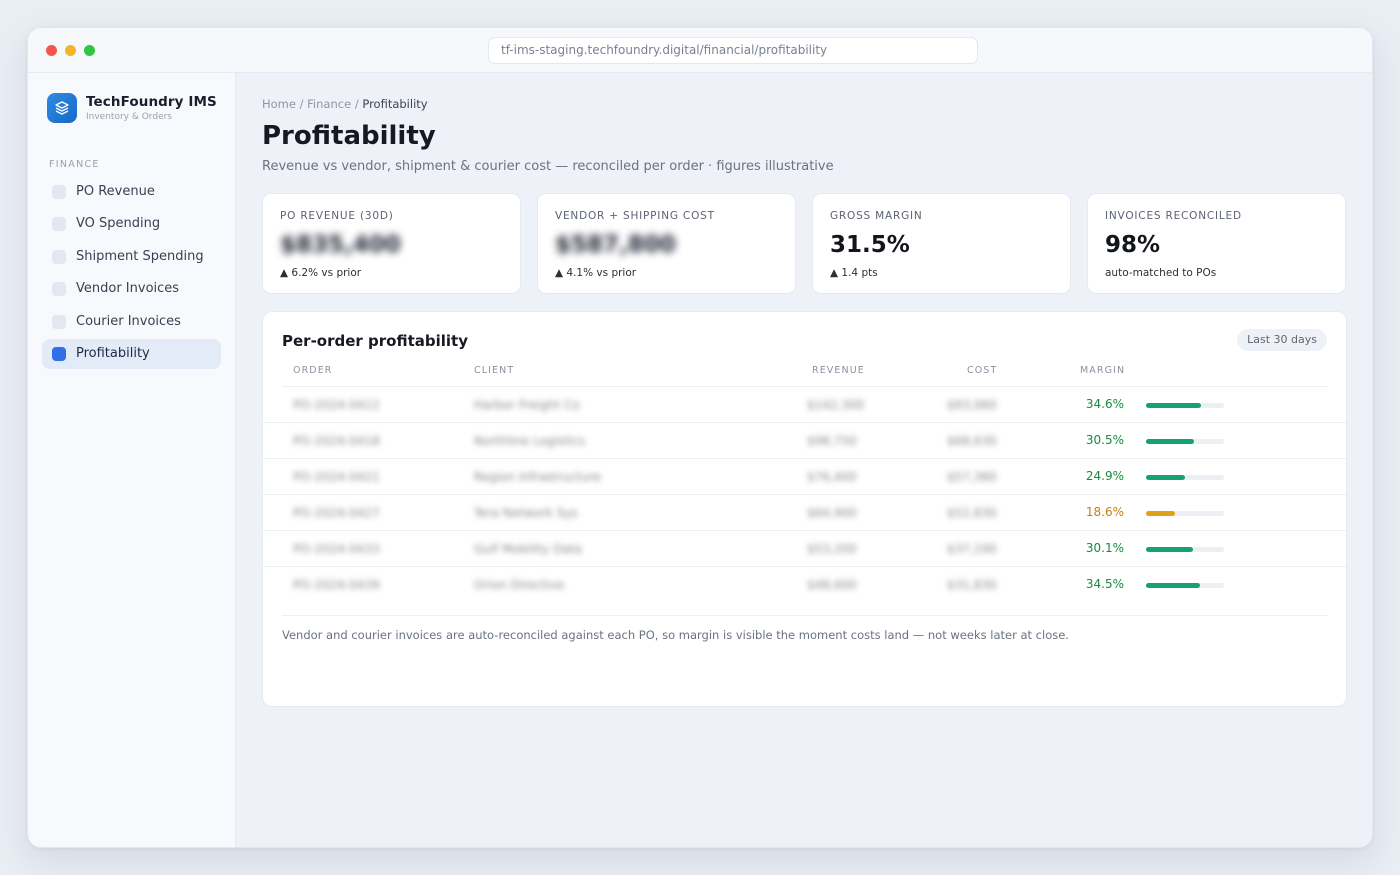  I want to click on sidebar-item-label: Vendor Invoices, so click(128, 289).